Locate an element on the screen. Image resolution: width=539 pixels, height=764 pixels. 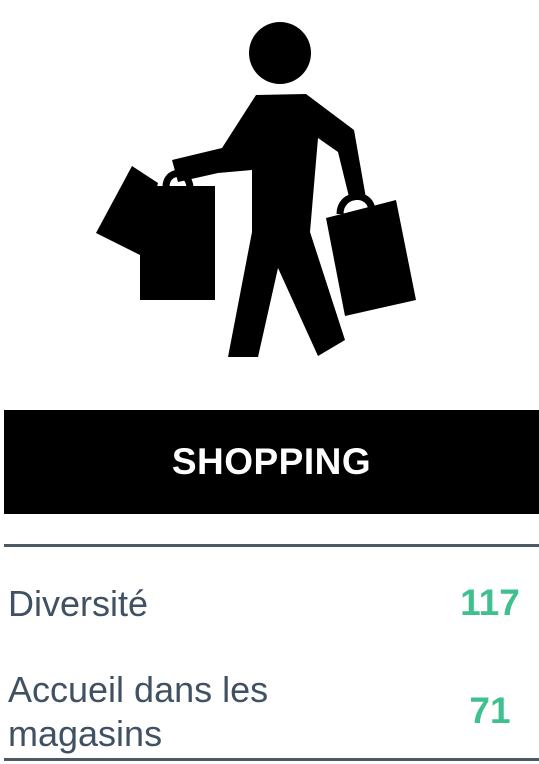
metric-value-diversite: 117 is located at coordinates (490, 602).